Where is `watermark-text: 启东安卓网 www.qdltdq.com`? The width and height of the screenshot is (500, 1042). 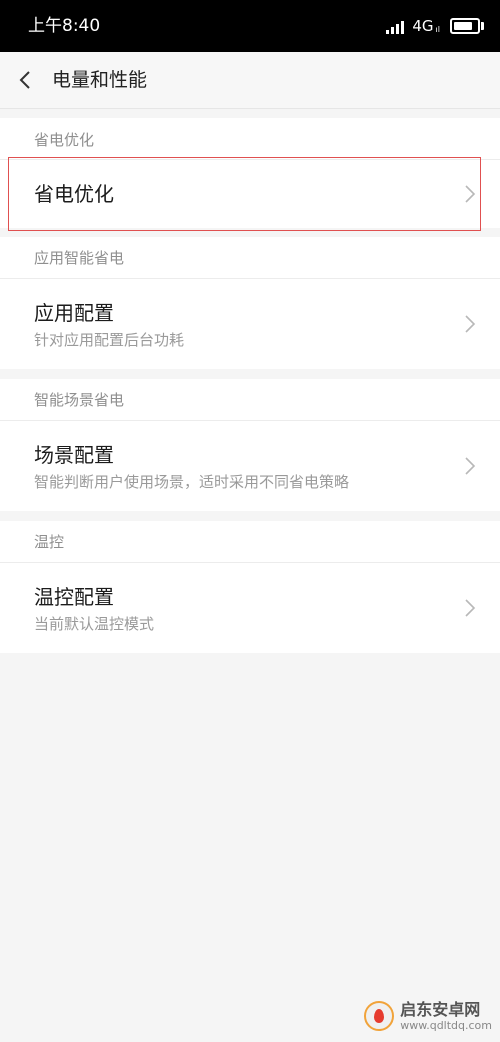
watermark-text: 启东安卓网 www.qdltdq.com is located at coordinates (446, 1015).